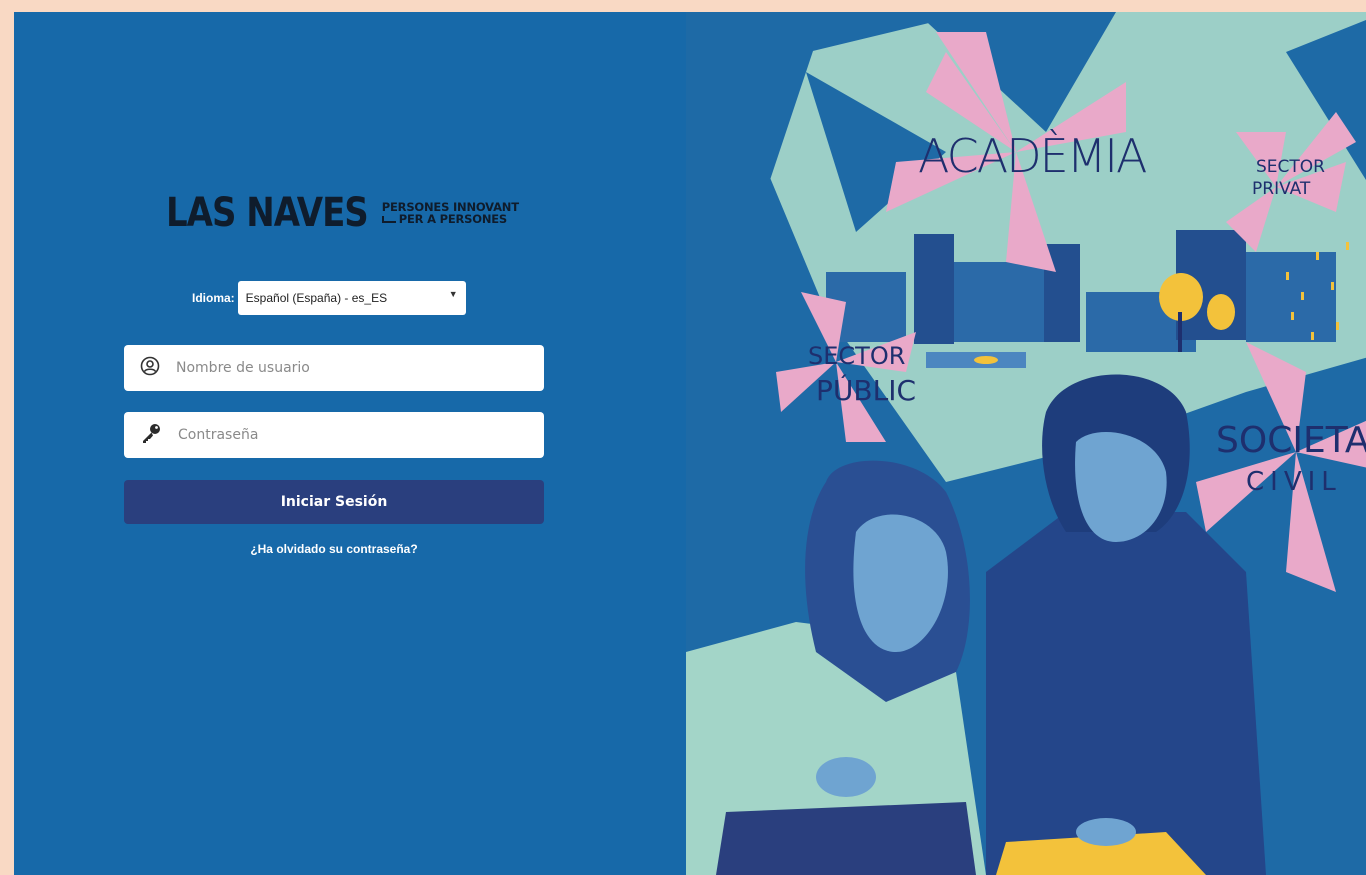  I want to click on logo-tagline-row-2: PER A PERSONES, so click(450, 219).